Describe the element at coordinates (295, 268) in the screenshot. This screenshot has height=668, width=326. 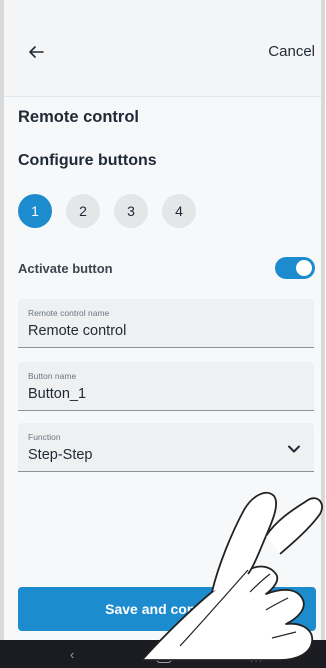
I see `activate-button-toggle` at that location.